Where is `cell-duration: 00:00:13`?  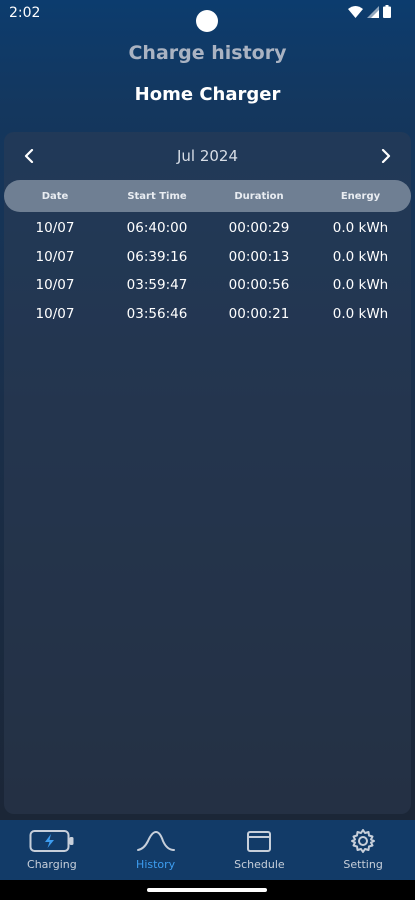
cell-duration: 00:00:13 is located at coordinates (259, 256).